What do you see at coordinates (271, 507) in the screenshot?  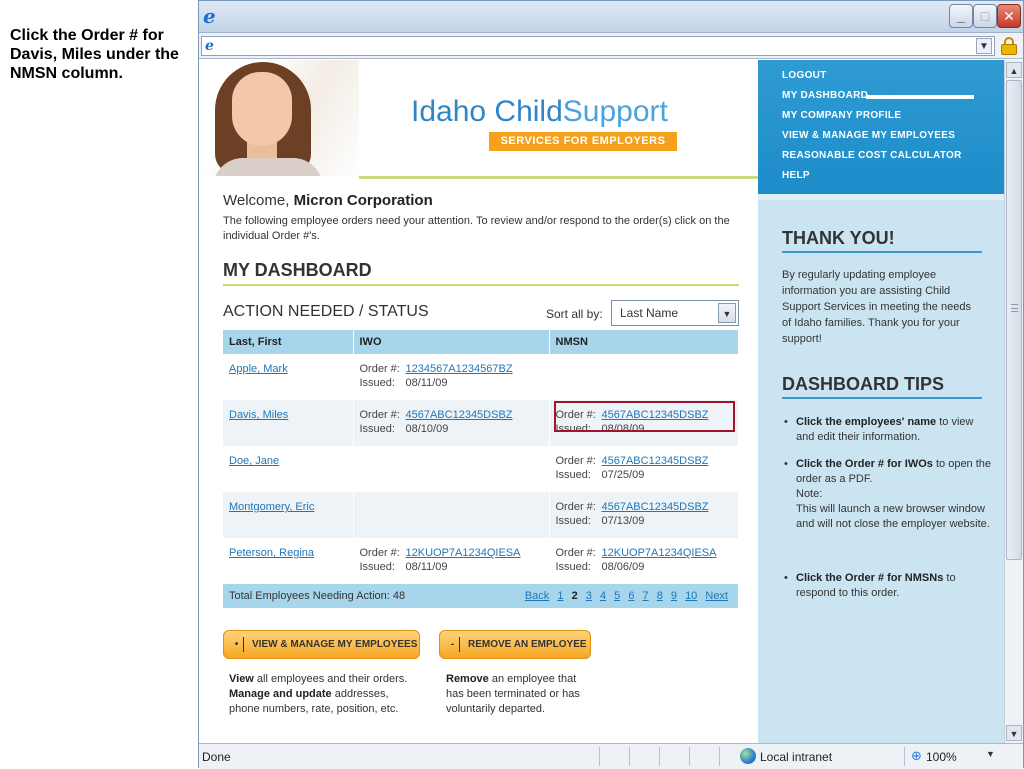 I see `employee-name-link: Montgomery, Eric` at bounding box center [271, 507].